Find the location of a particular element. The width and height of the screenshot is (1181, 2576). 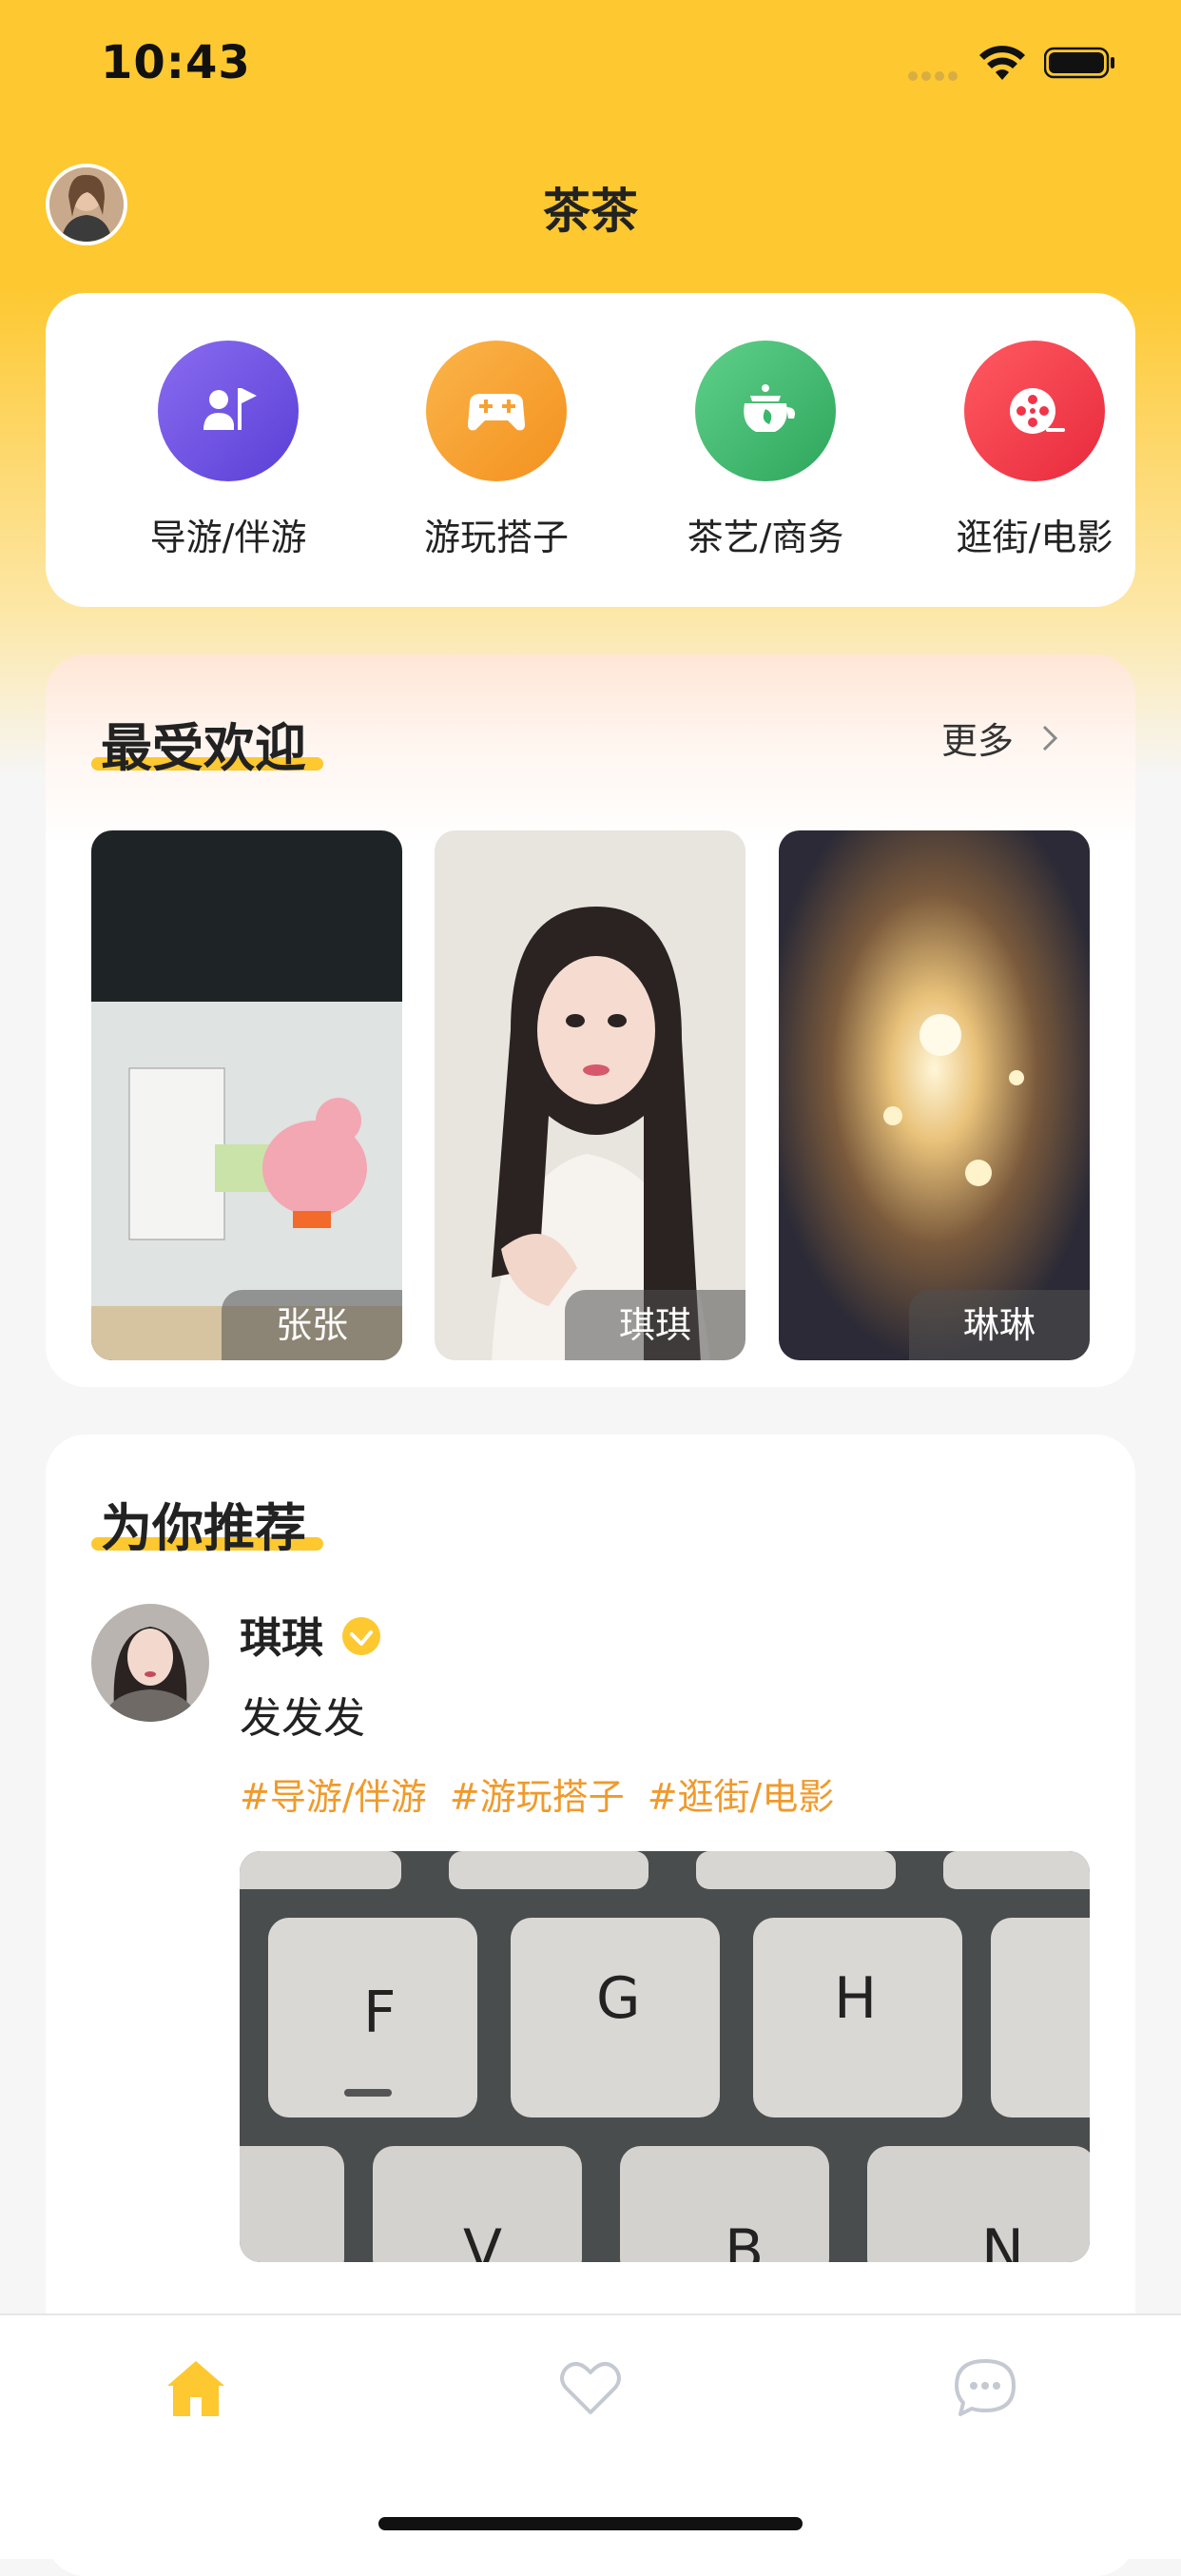

signal-icon is located at coordinates (935, 74).